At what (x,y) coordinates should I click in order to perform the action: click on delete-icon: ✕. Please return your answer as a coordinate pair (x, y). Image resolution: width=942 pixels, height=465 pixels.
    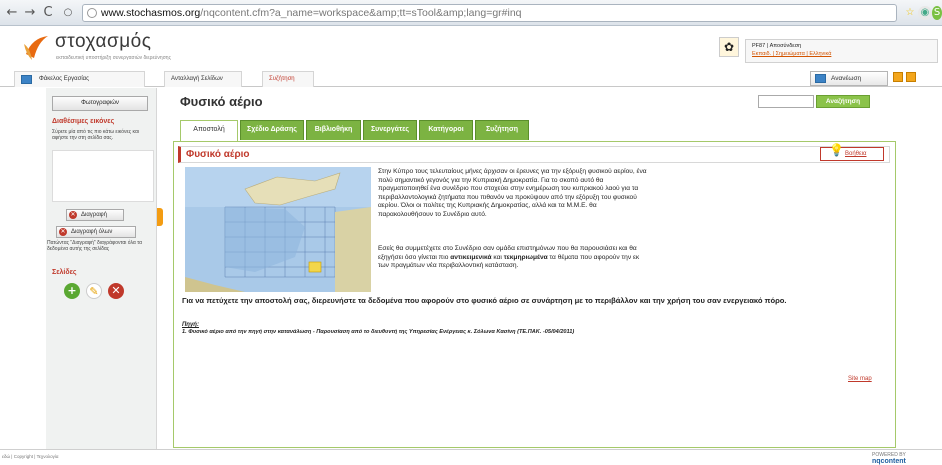
    Looking at the image, I should click on (73, 215).